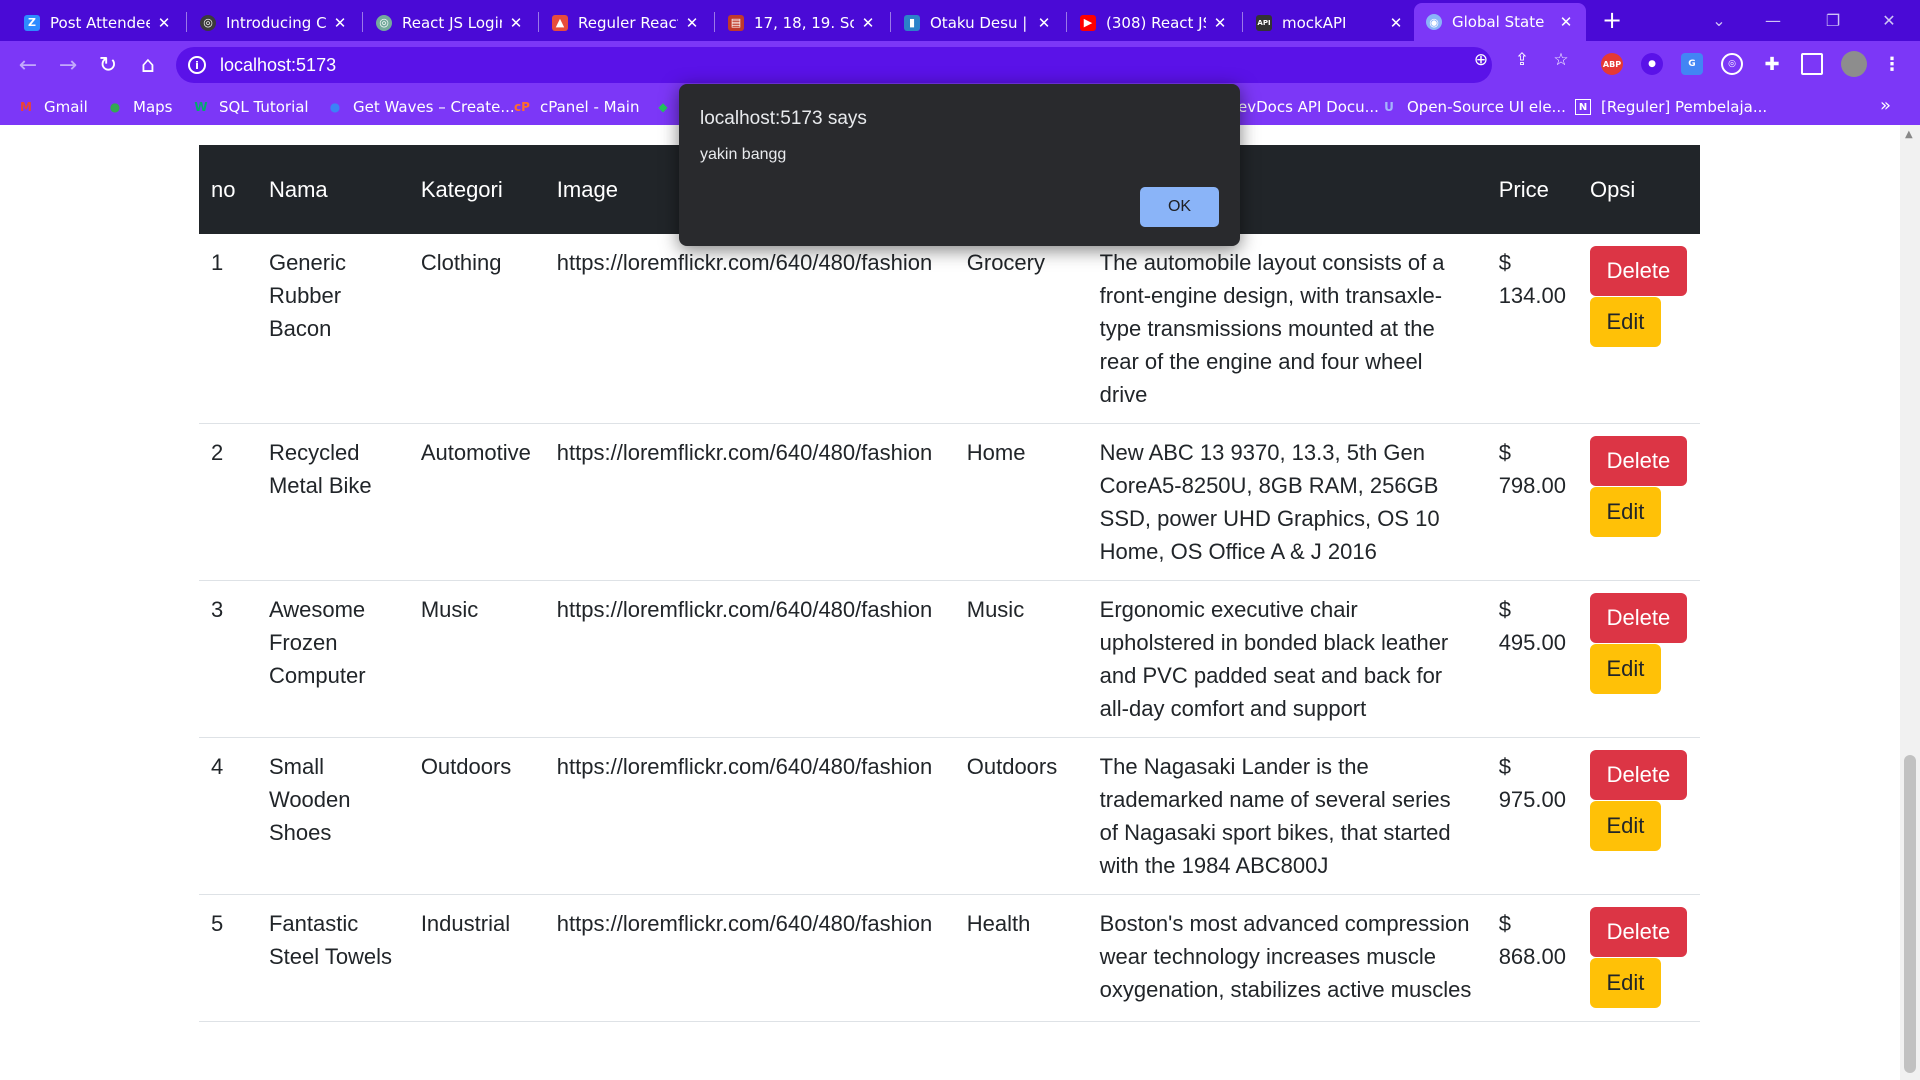 The width and height of the screenshot is (1920, 1080). I want to click on w3schools-icon: W, so click(201, 107).